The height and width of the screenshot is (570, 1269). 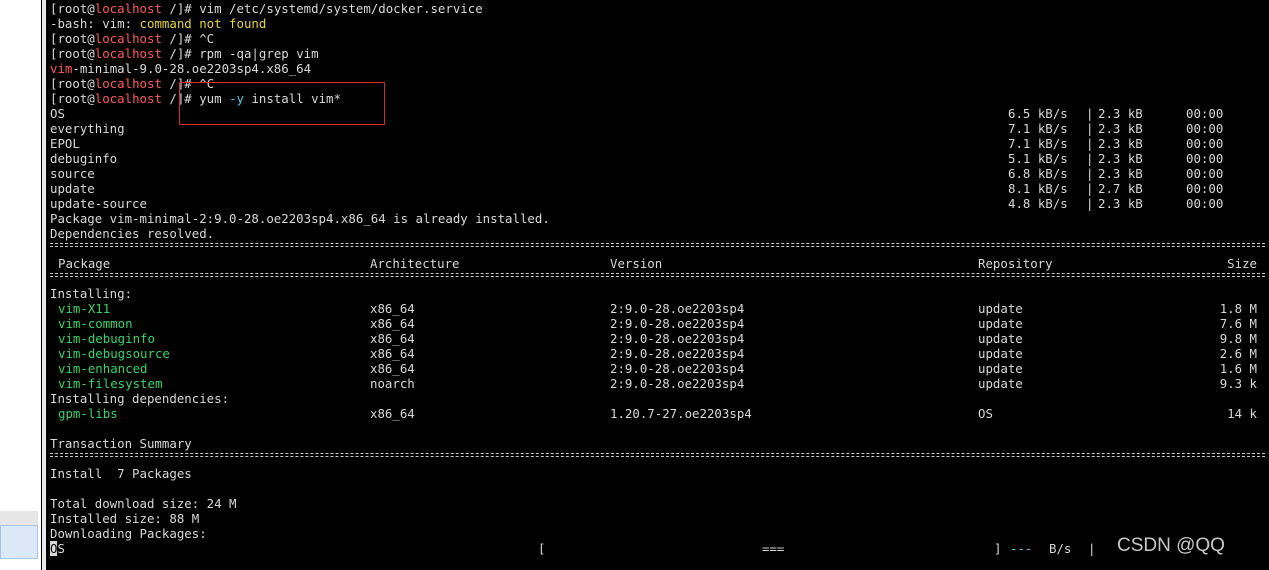 What do you see at coordinates (19, 518) in the screenshot?
I see `side-panel-item` at bounding box center [19, 518].